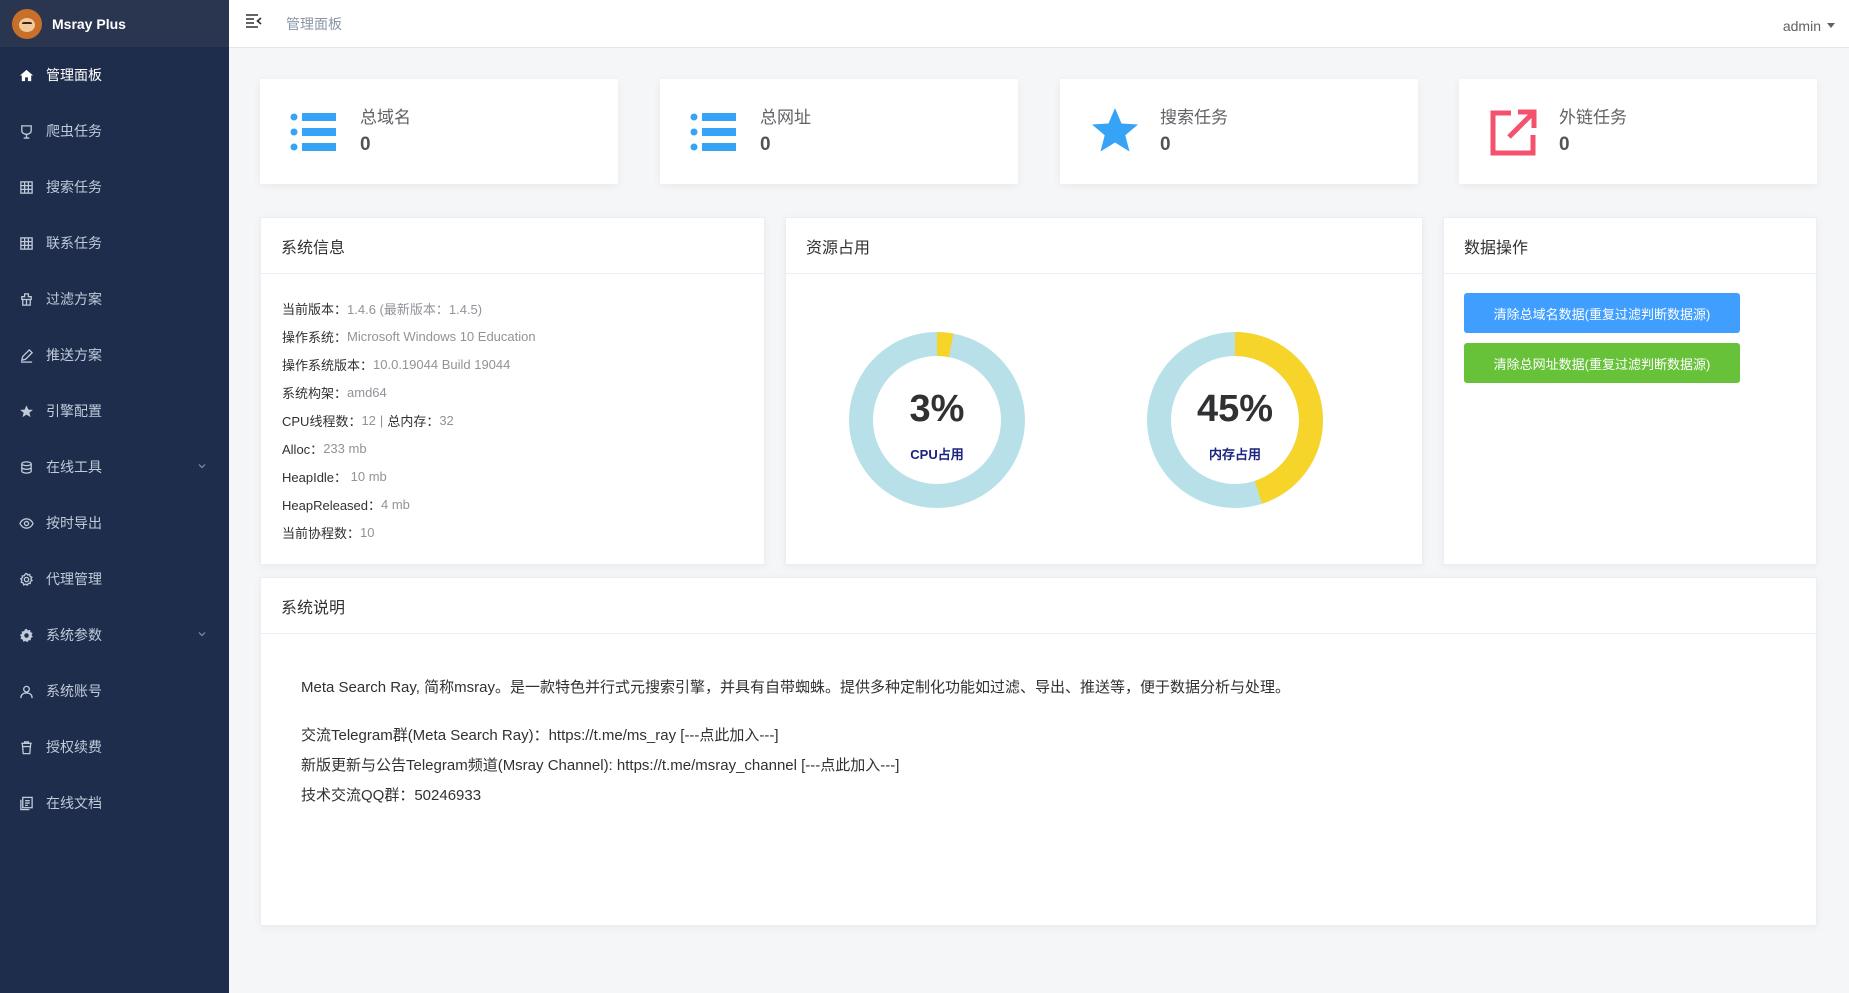  Describe the element at coordinates (74, 75) in the screenshot. I see `sidebar-item-label: 管理面板` at that location.